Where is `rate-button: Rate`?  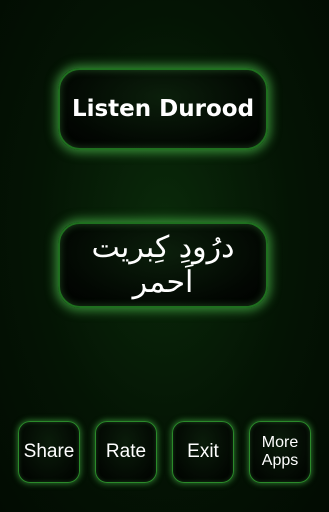 rate-button: Rate is located at coordinates (126, 452).